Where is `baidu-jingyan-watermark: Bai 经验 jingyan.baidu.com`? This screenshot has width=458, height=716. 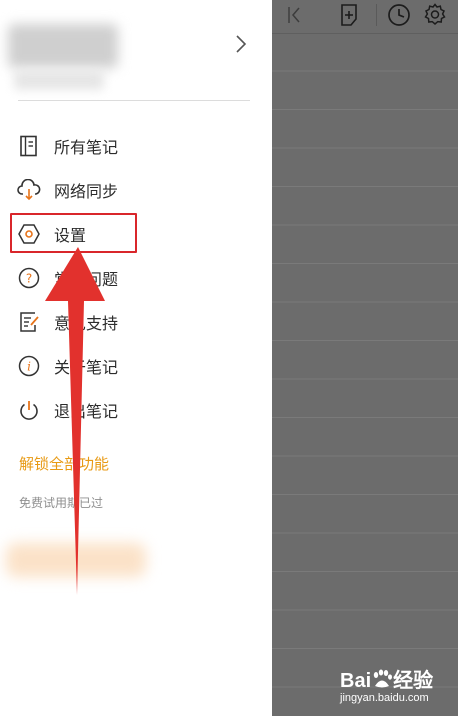 baidu-jingyan-watermark: Bai 经验 jingyan.baidu.com is located at coordinates (396, 685).